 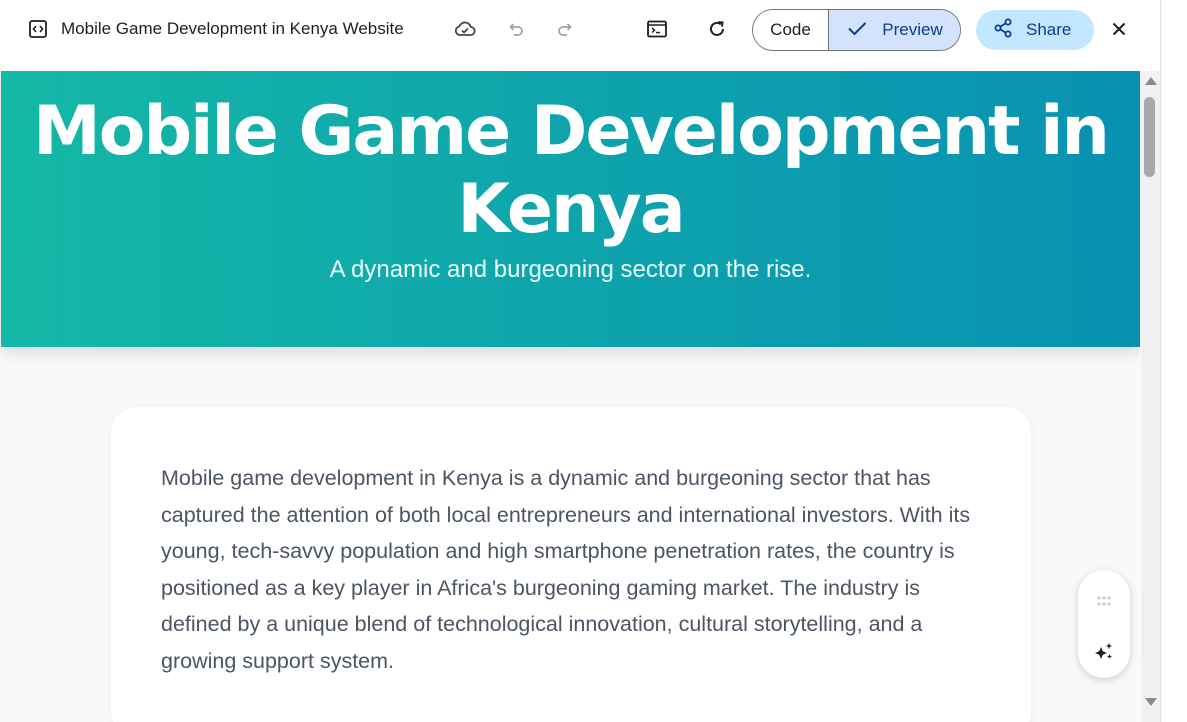 I want to click on refresh-icon, so click(x=717, y=29).